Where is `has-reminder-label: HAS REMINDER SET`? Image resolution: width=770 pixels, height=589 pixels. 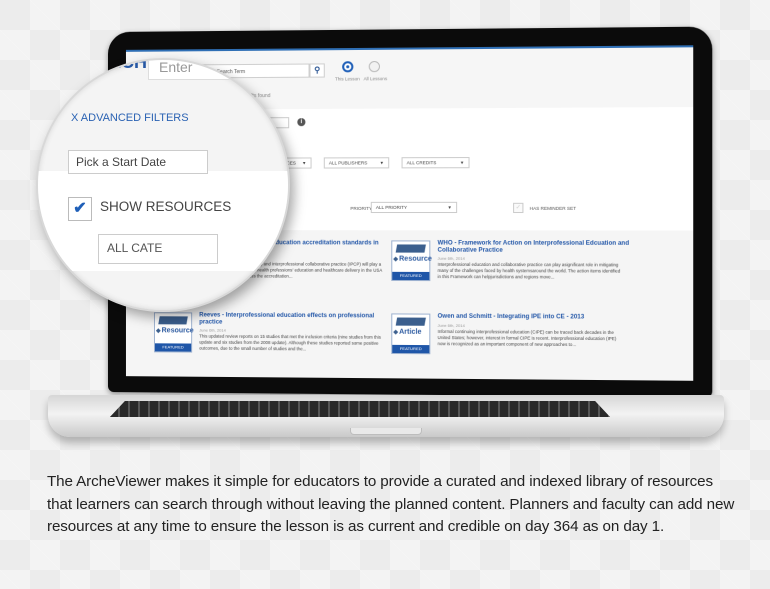 has-reminder-label: HAS REMINDER SET is located at coordinates (553, 208).